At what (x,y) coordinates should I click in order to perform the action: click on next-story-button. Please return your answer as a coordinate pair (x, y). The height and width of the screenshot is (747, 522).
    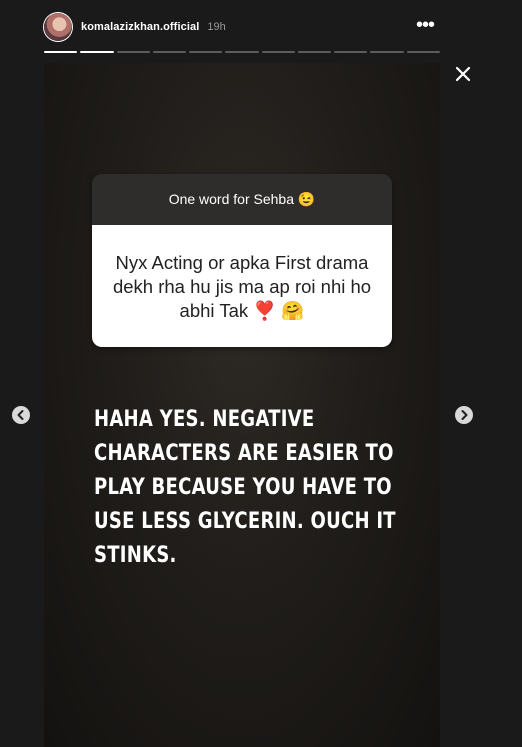
    Looking at the image, I should click on (464, 415).